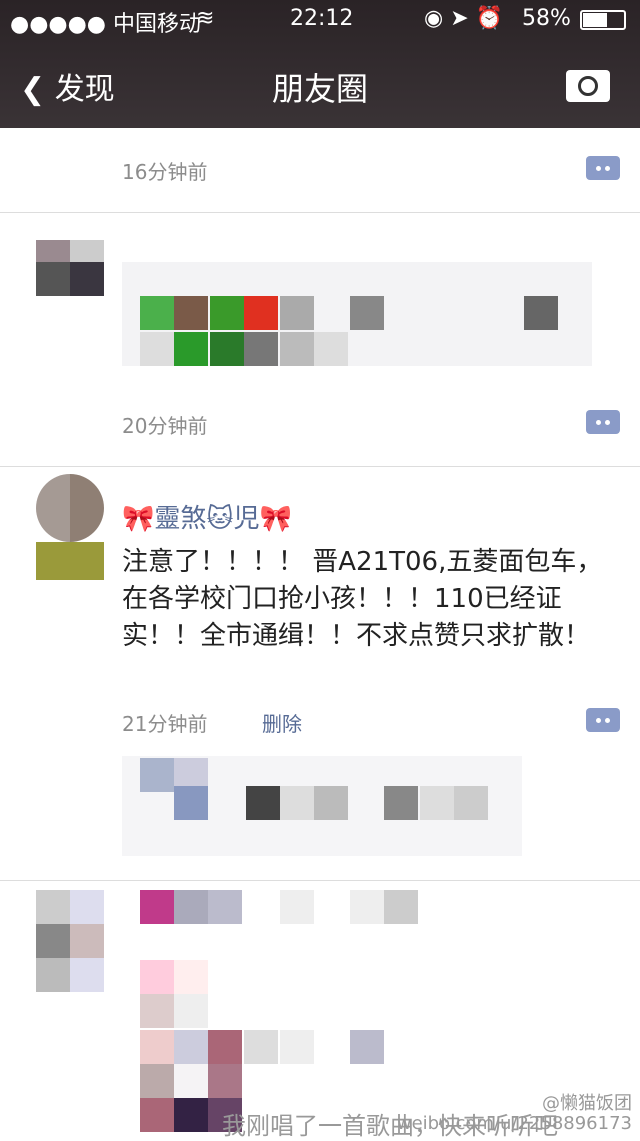  Describe the element at coordinates (322, 18) in the screenshot. I see `clock: 22:12` at that location.